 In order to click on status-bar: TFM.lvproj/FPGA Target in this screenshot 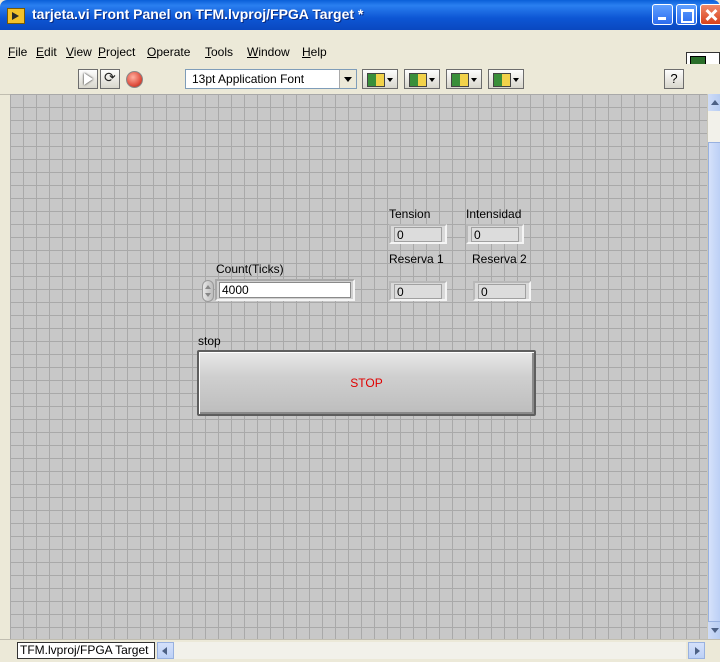, I will do `click(360, 650)`.